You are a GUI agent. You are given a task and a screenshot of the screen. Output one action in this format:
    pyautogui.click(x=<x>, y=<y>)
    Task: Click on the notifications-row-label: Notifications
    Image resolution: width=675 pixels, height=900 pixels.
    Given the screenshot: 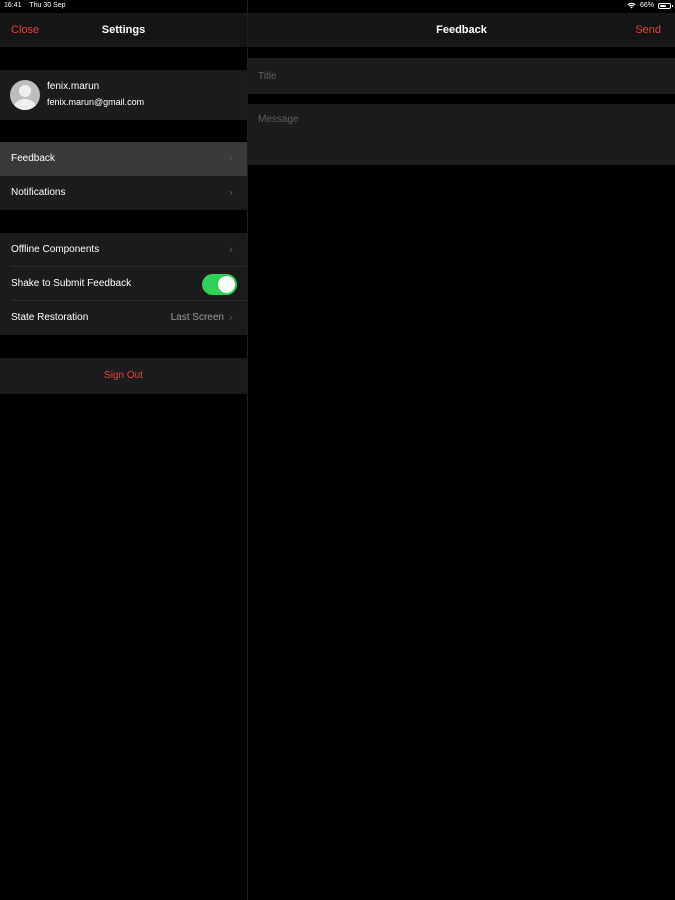 What is the action you would take?
    pyautogui.click(x=38, y=192)
    